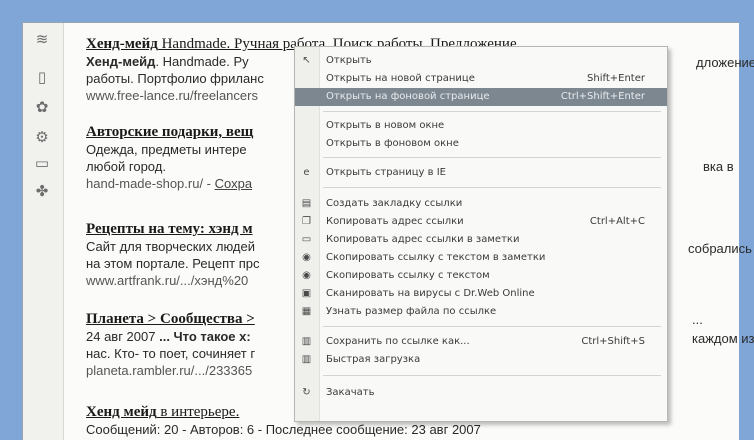  What do you see at coordinates (481, 222) in the screenshot?
I see `menu-item-copy-link: ❐ Копировать адрес ссылки Ctrl+Alt+C` at bounding box center [481, 222].